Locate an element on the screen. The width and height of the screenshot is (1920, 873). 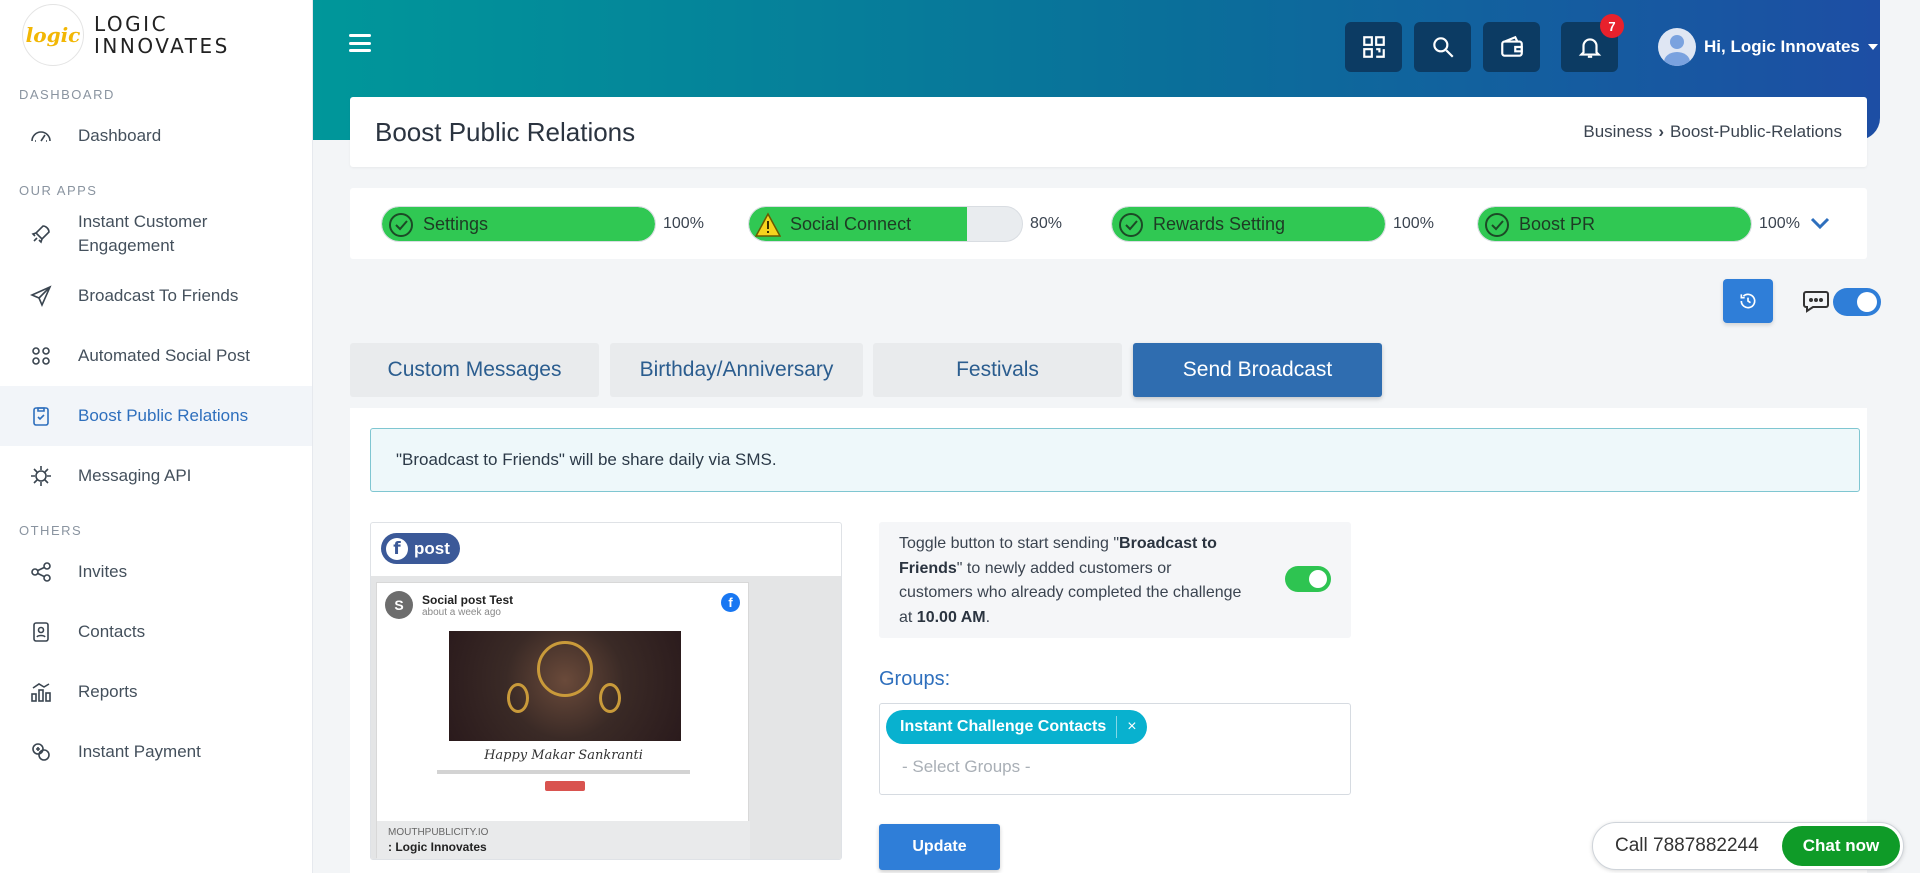
post-time: about a week ago is located at coordinates (461, 612).